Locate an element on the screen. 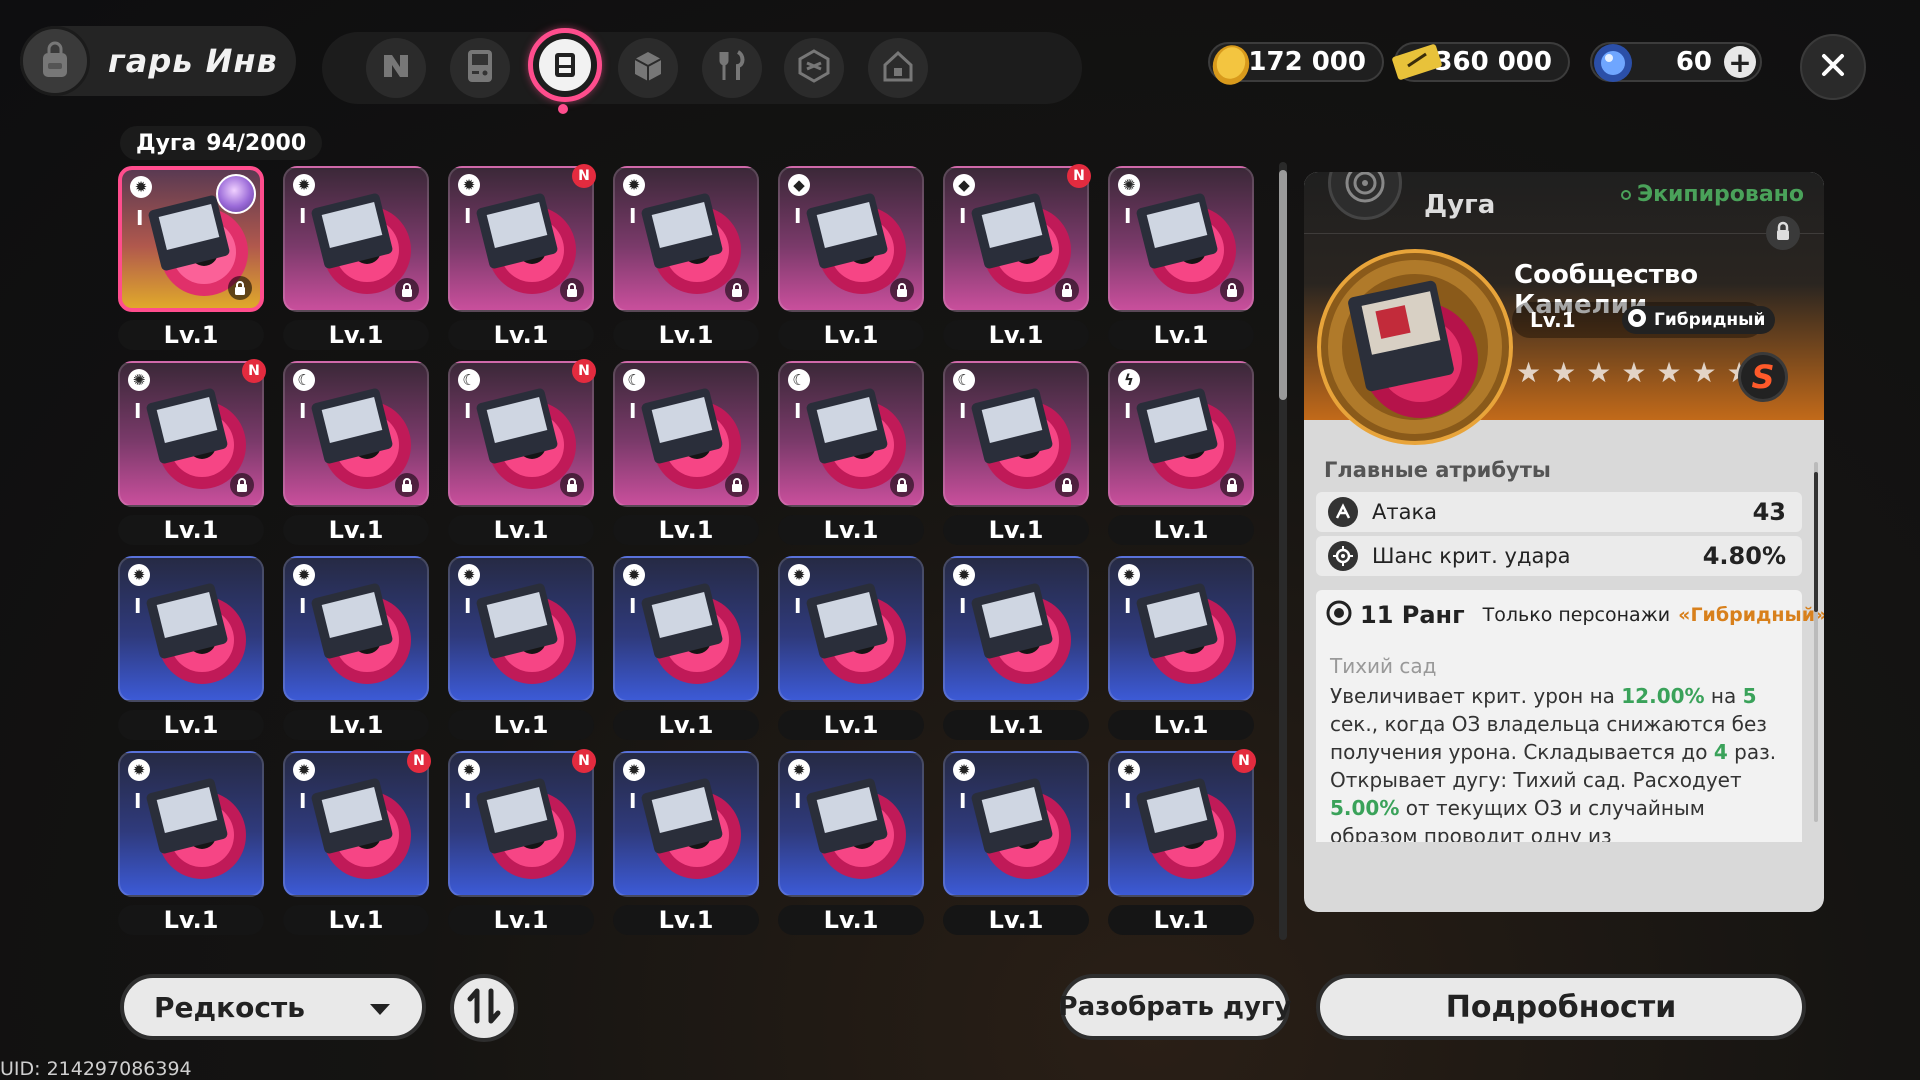  arc-card: ☾ I N Lv.1 is located at coordinates (522, 452).